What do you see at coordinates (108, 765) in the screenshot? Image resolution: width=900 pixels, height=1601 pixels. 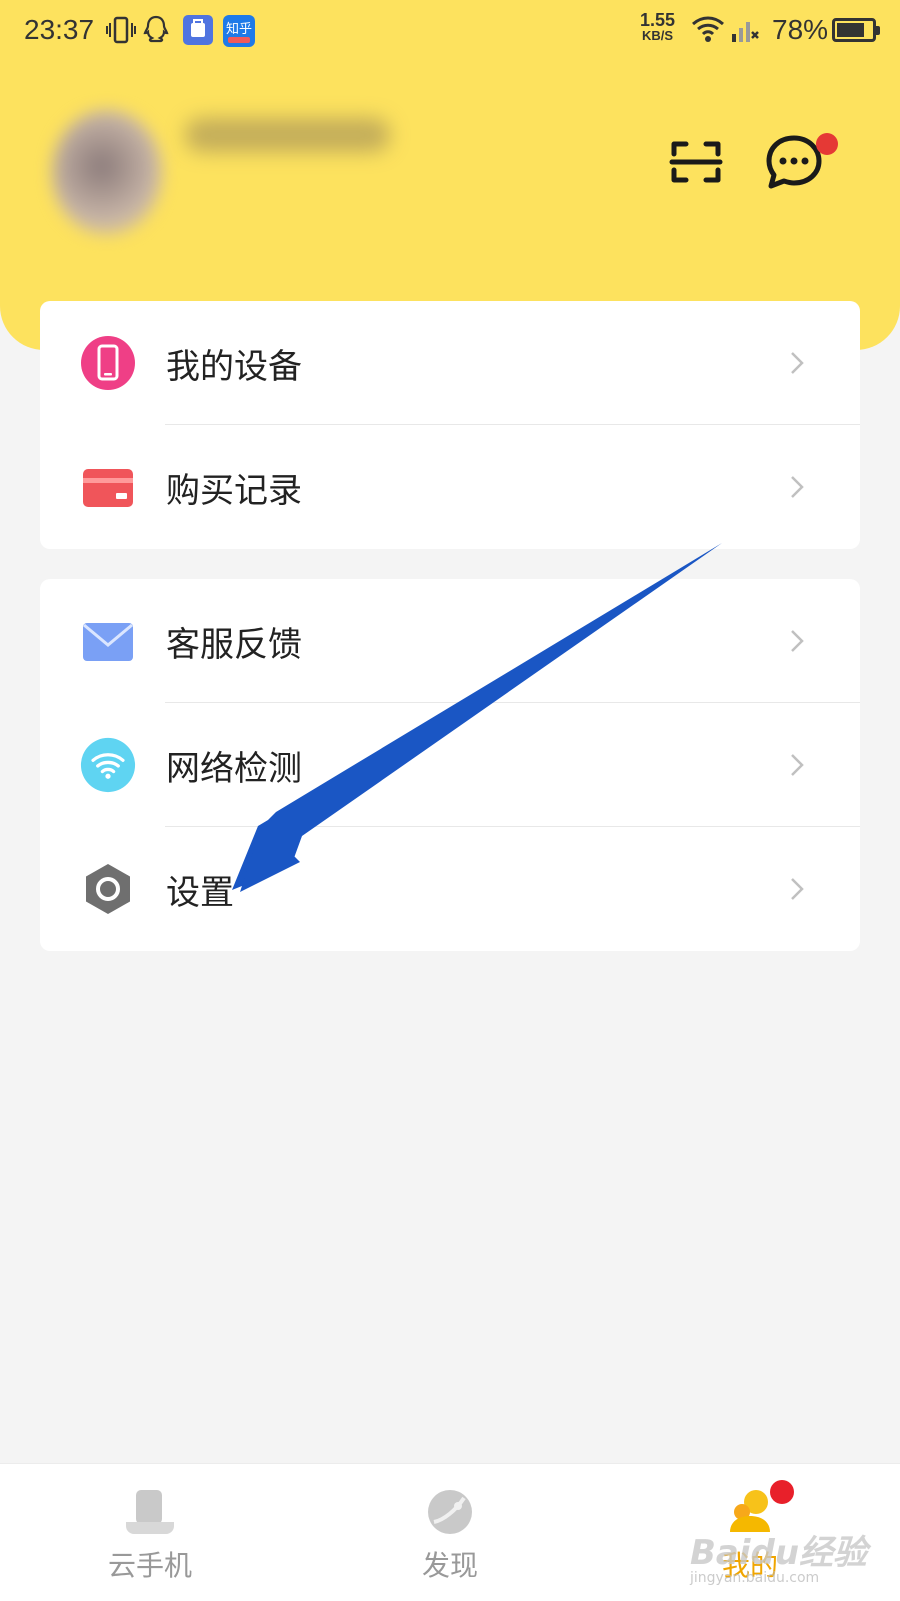 I see `wifi-icon` at bounding box center [108, 765].